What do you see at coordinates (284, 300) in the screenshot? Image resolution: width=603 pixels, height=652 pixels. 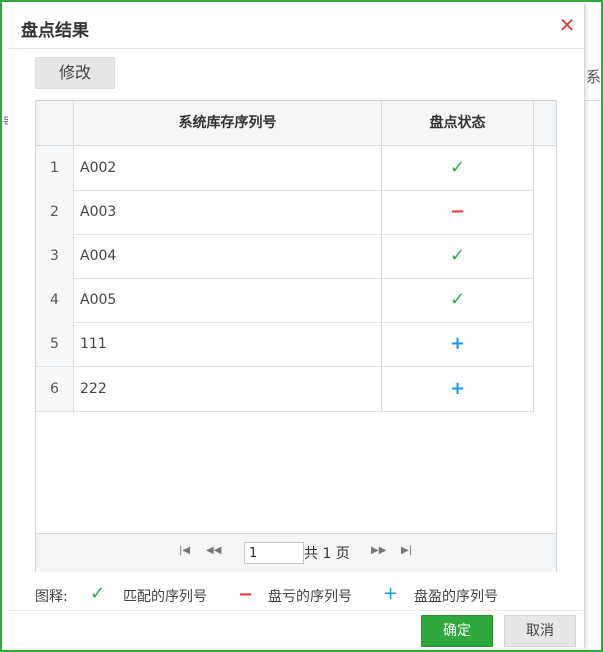 I see `table-row: 4 A005 ✓` at bounding box center [284, 300].